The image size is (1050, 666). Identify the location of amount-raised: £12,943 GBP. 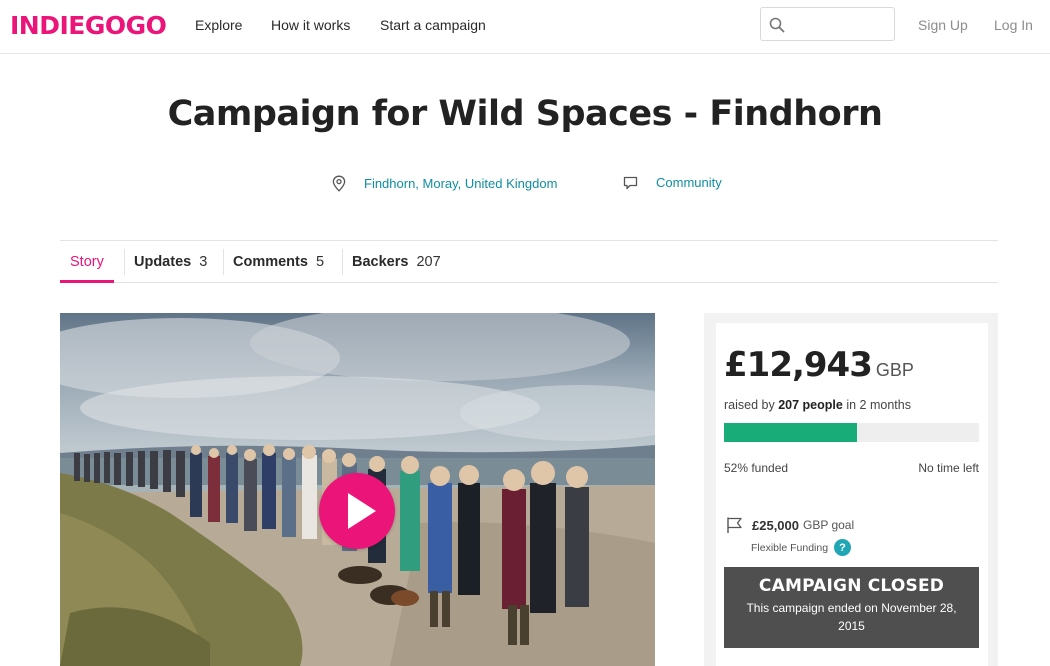
(819, 365).